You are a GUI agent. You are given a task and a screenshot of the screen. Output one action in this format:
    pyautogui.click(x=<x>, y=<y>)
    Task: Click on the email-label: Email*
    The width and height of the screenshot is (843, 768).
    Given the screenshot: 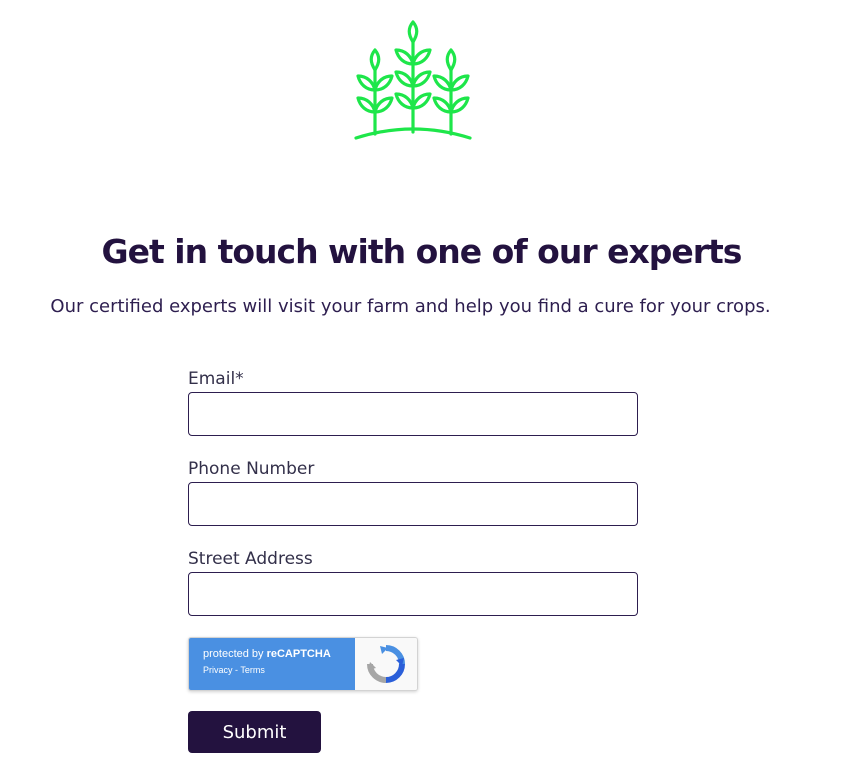 What is the action you would take?
    pyautogui.click(x=216, y=379)
    